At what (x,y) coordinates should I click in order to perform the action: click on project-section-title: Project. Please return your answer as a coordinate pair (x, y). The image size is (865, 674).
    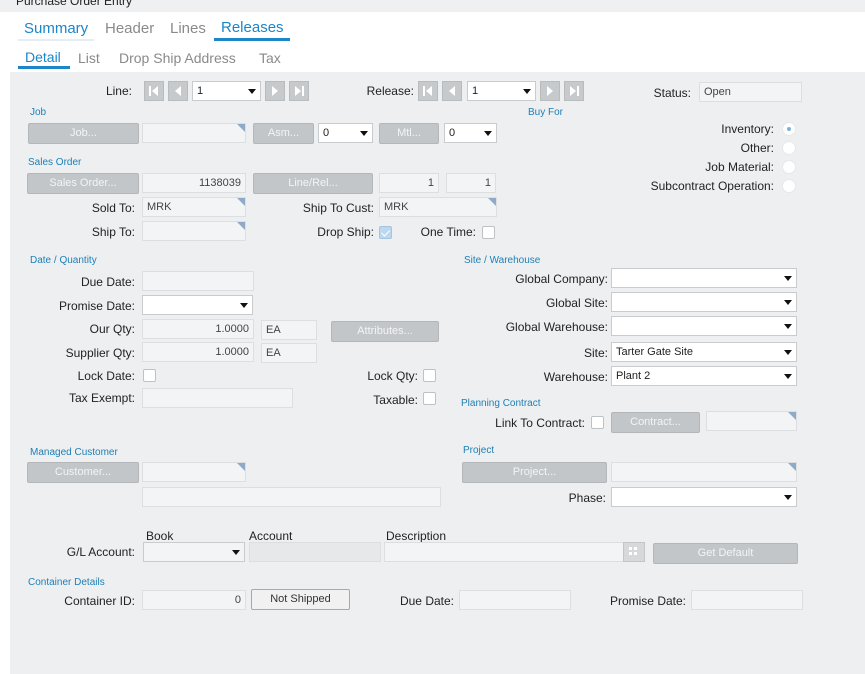
    Looking at the image, I should click on (479, 450).